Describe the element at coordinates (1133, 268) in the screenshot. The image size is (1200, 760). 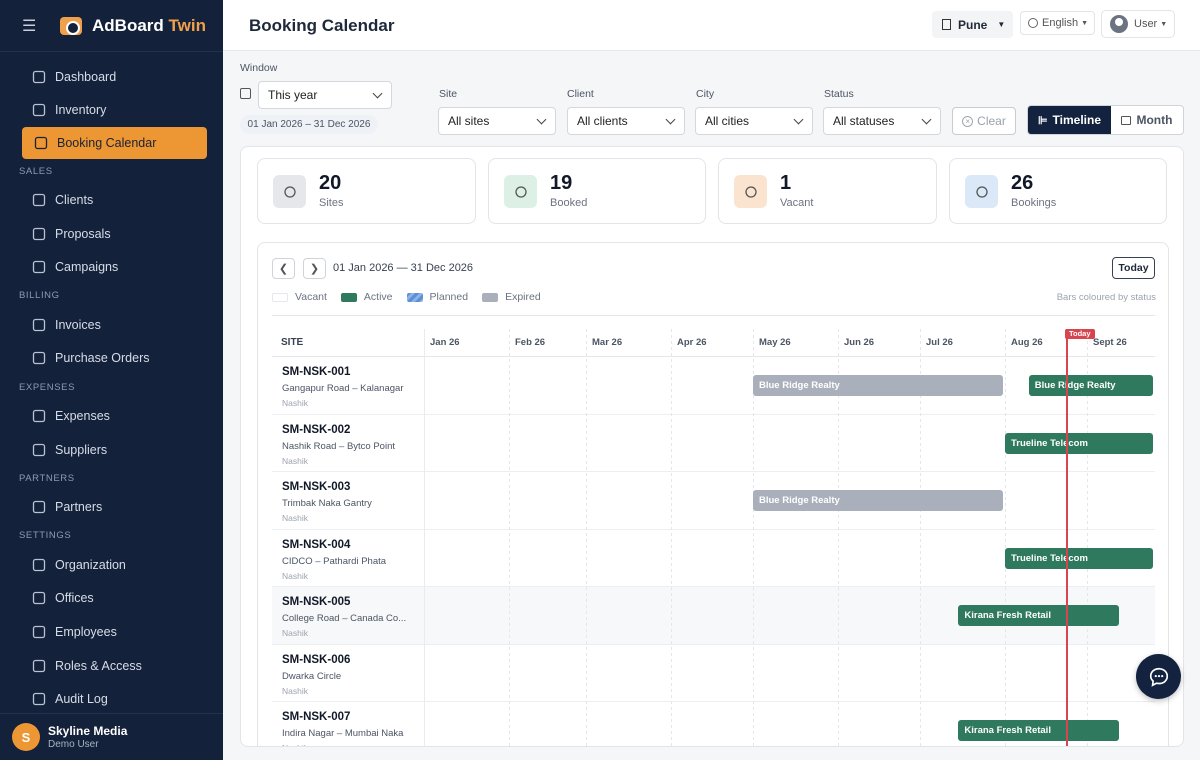
I see `today-button: Today` at that location.